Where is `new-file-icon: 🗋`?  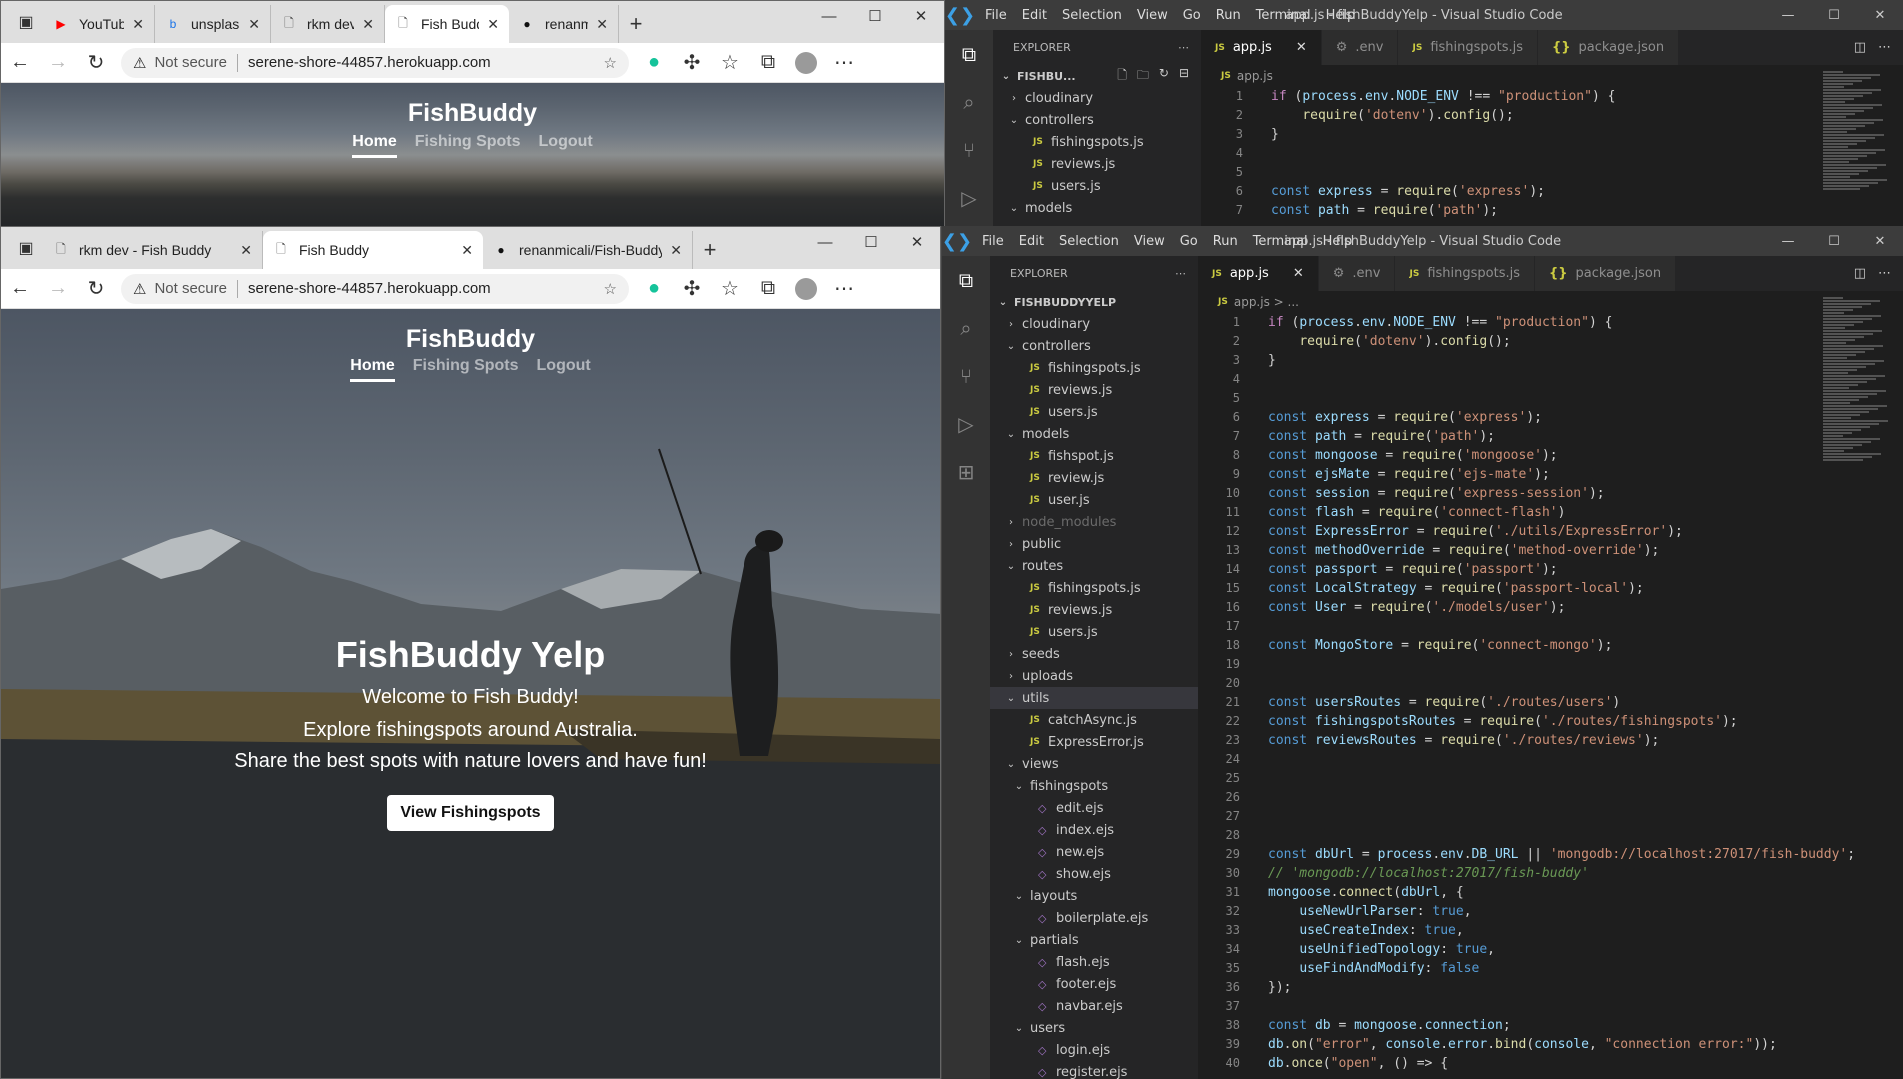
new-file-icon: 🗋 is located at coordinates (1122, 76).